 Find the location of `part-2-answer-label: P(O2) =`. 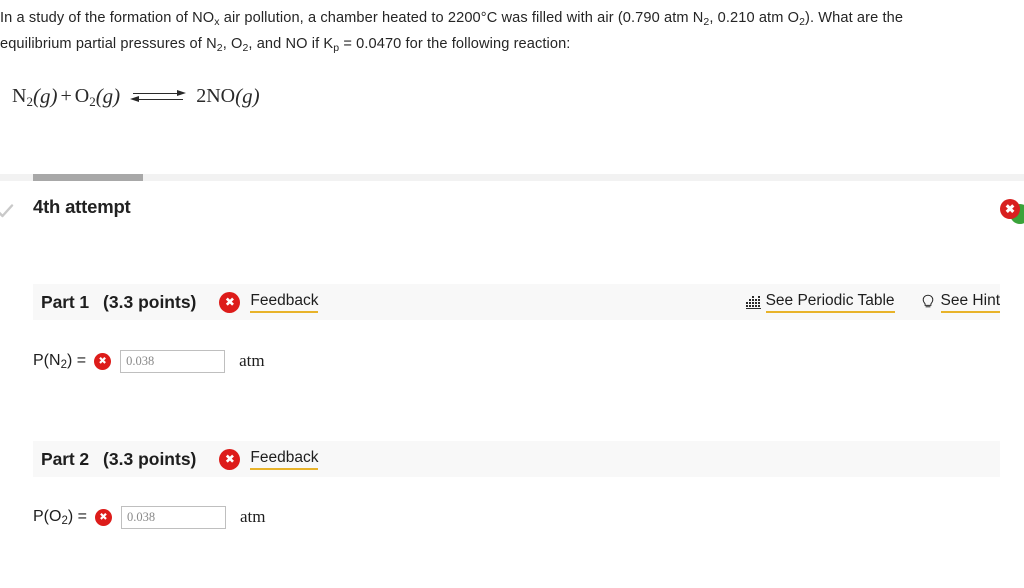

part-2-answer-label: P(O2) = is located at coordinates (60, 517).